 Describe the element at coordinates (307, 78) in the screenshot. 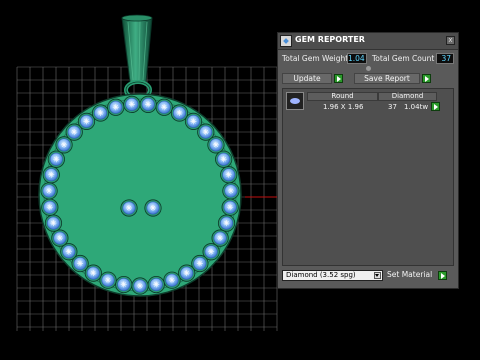

I see `update-button: Update` at that location.